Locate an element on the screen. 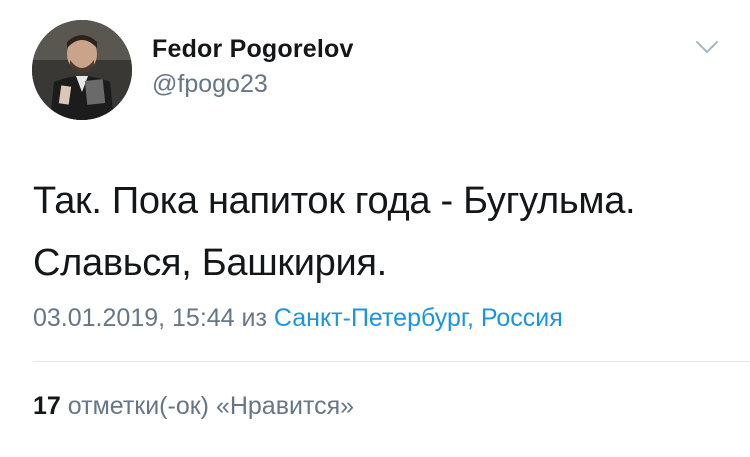  location-link: Санкт-Петербург, Россия is located at coordinates (418, 318).